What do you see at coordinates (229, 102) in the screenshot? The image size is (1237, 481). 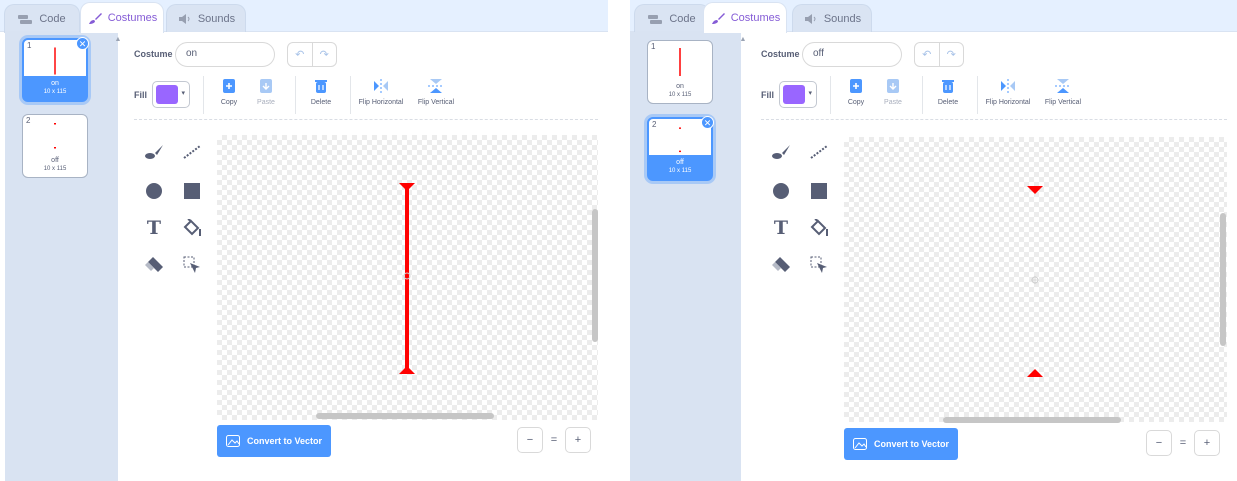 I see `copy-label: Copy` at bounding box center [229, 102].